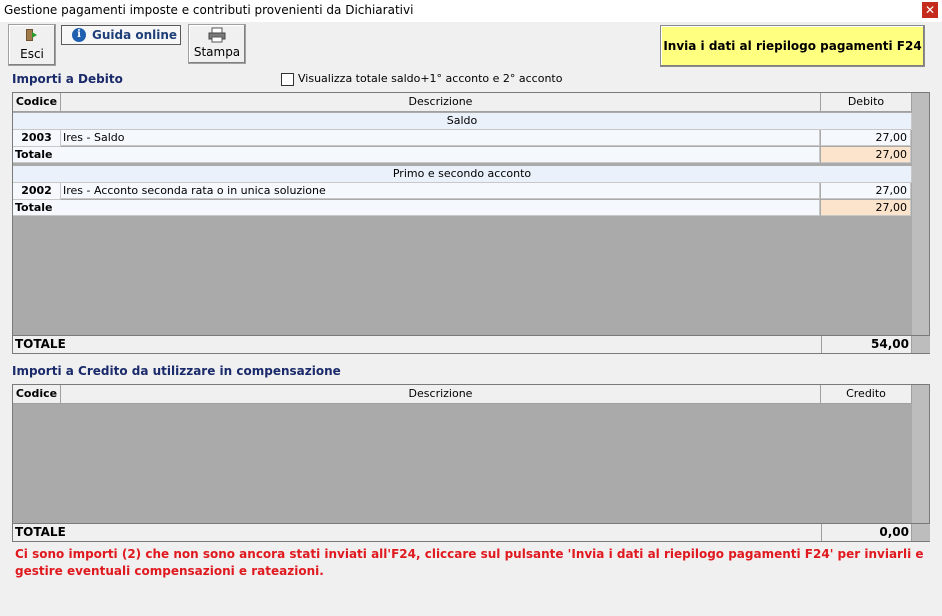  Describe the element at coordinates (920, 454) in the screenshot. I see `credito-grid-scroll-area` at that location.